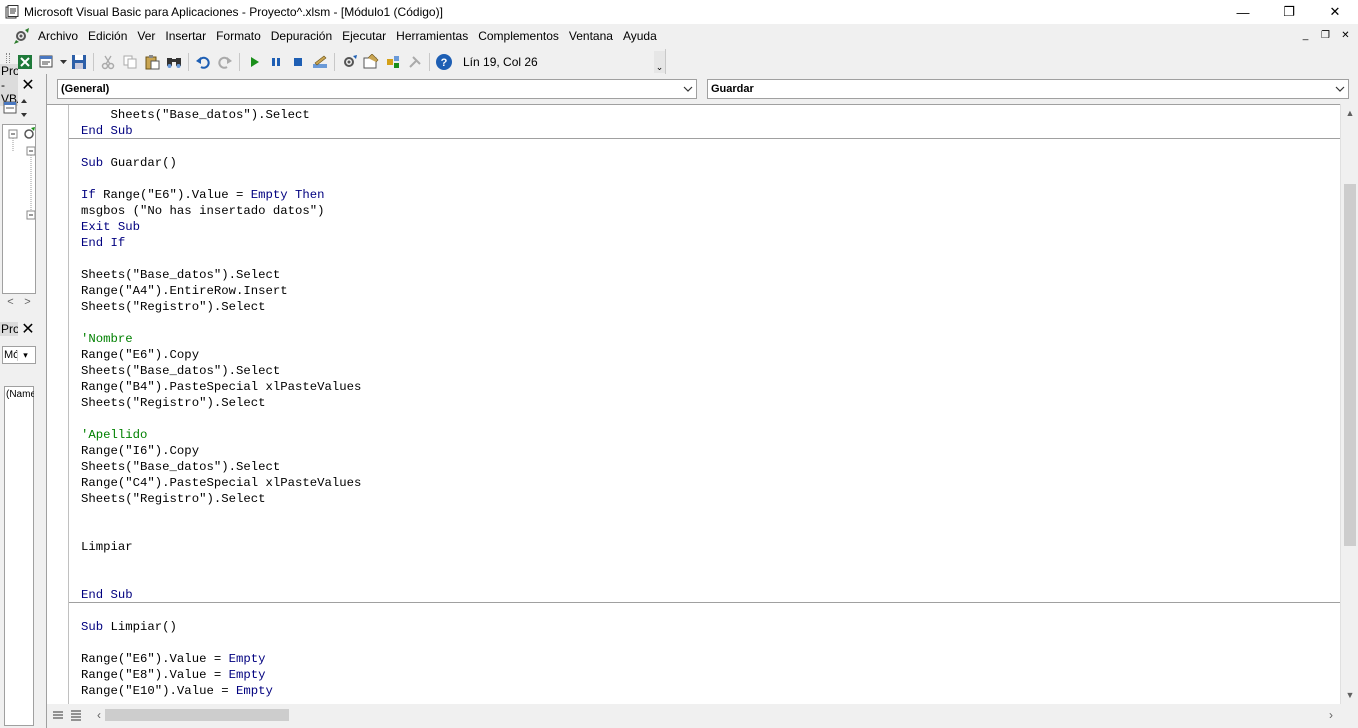  I want to click on menu-formato: Formato, so click(238, 36).